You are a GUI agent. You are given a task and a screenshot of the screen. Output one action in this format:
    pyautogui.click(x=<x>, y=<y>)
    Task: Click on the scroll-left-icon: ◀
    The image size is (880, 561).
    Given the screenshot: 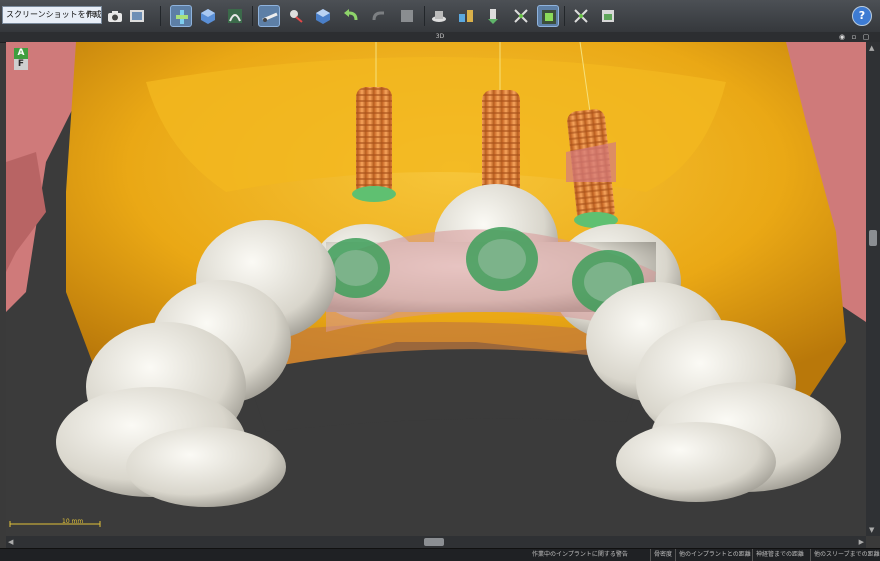 What is the action you would take?
    pyautogui.click(x=10, y=542)
    